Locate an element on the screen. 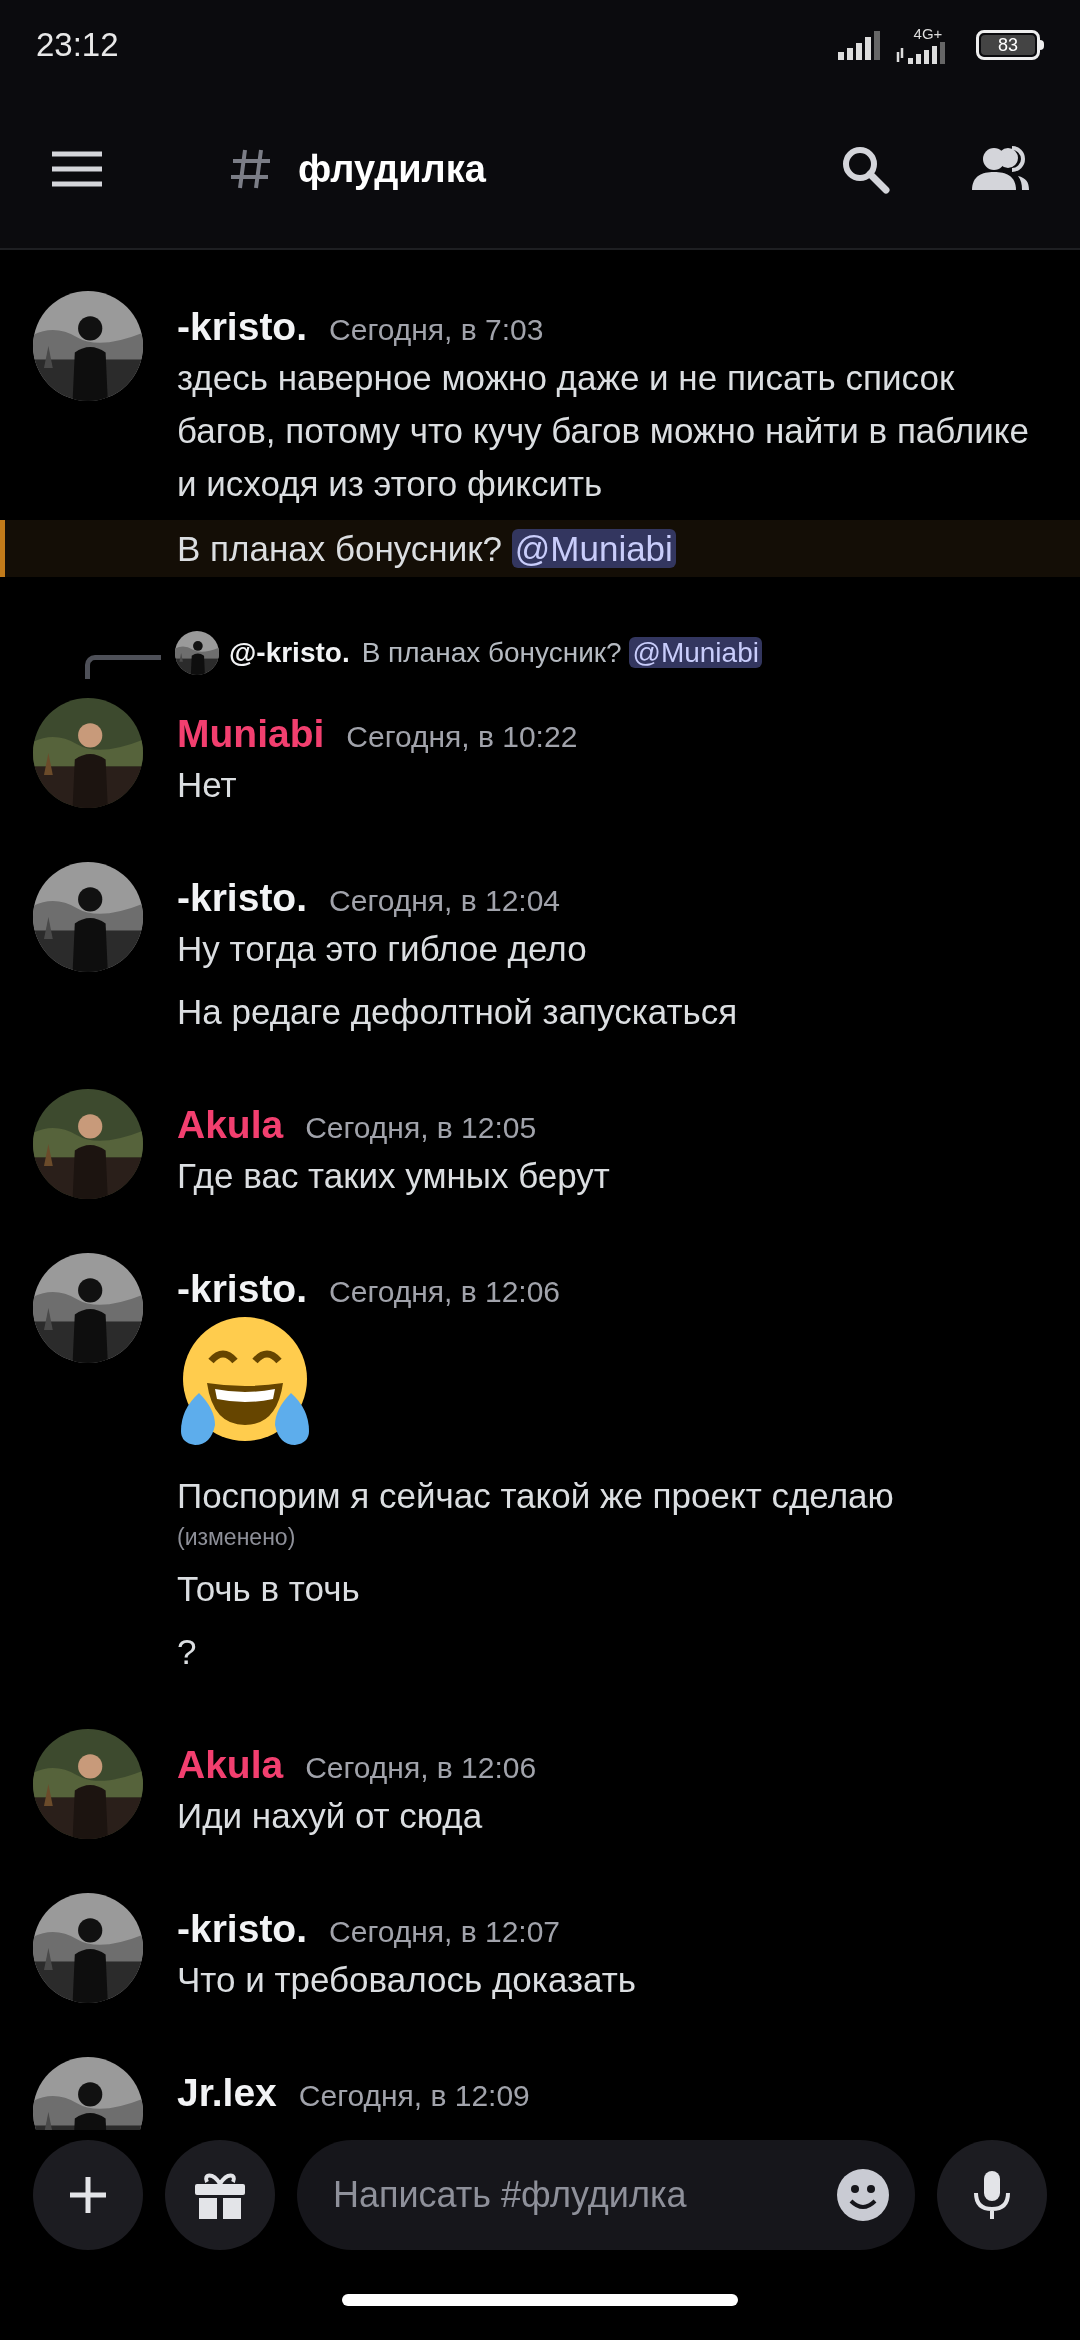 The height and width of the screenshot is (2340, 1080). message-text: Нет is located at coordinates (207, 785).